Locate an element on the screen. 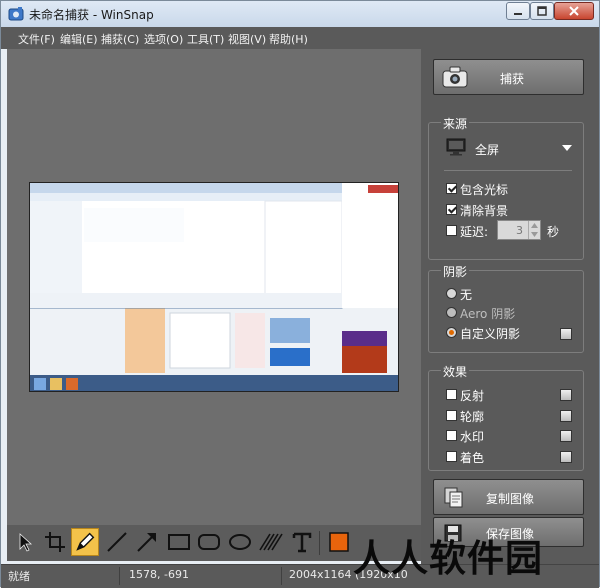  menu-view: 视图(V) is located at coordinates (247, 39).